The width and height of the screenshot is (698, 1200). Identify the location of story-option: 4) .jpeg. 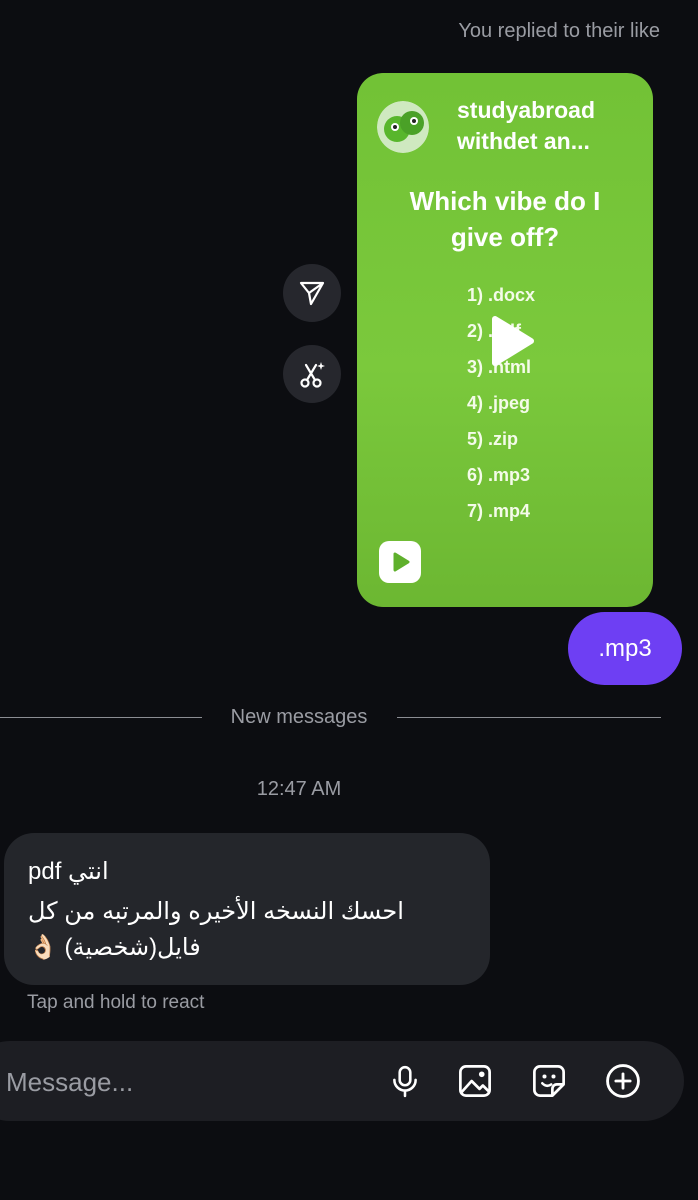
(499, 403).